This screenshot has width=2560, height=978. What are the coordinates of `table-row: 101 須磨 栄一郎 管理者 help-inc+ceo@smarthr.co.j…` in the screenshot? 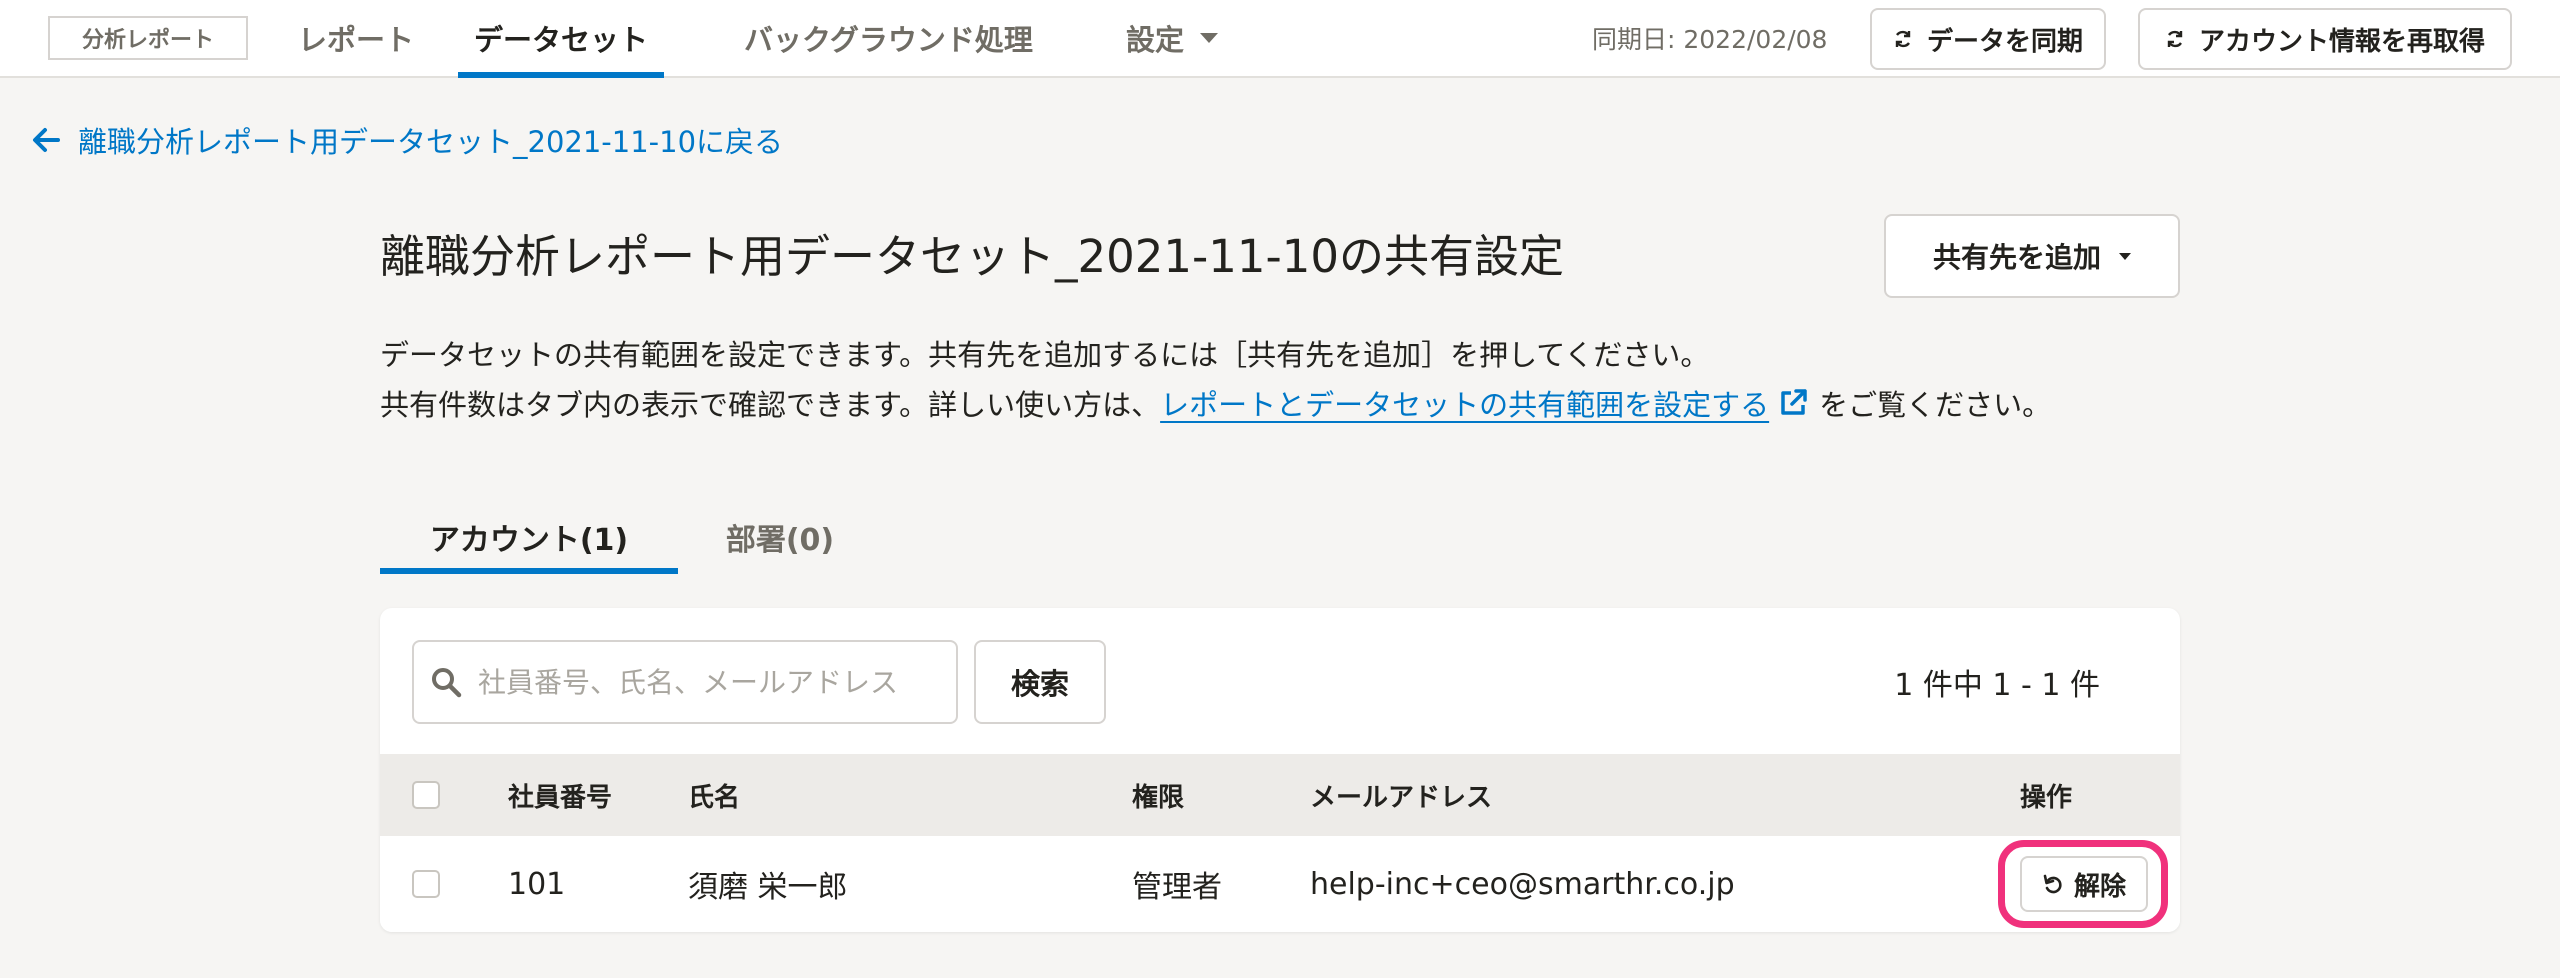 It's located at (1280, 884).